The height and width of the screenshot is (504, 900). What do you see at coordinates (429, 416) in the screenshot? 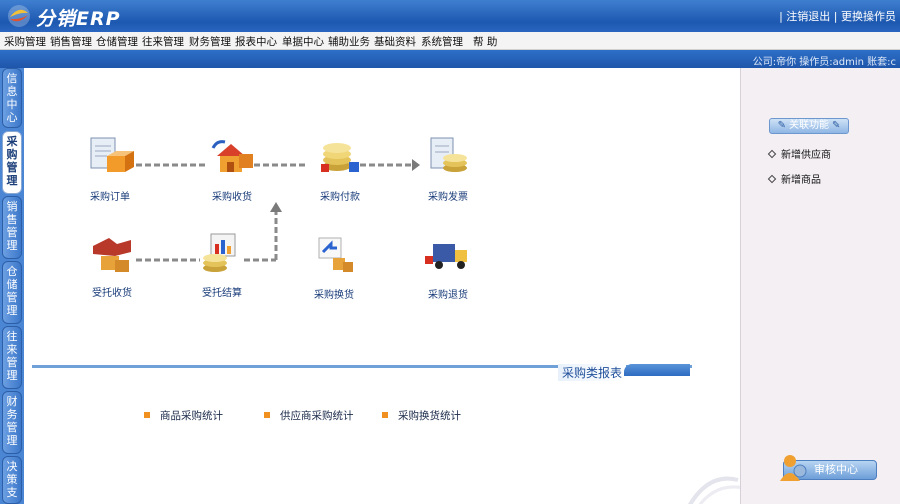
I see `report-link-label: 采购换货统计` at bounding box center [429, 416].